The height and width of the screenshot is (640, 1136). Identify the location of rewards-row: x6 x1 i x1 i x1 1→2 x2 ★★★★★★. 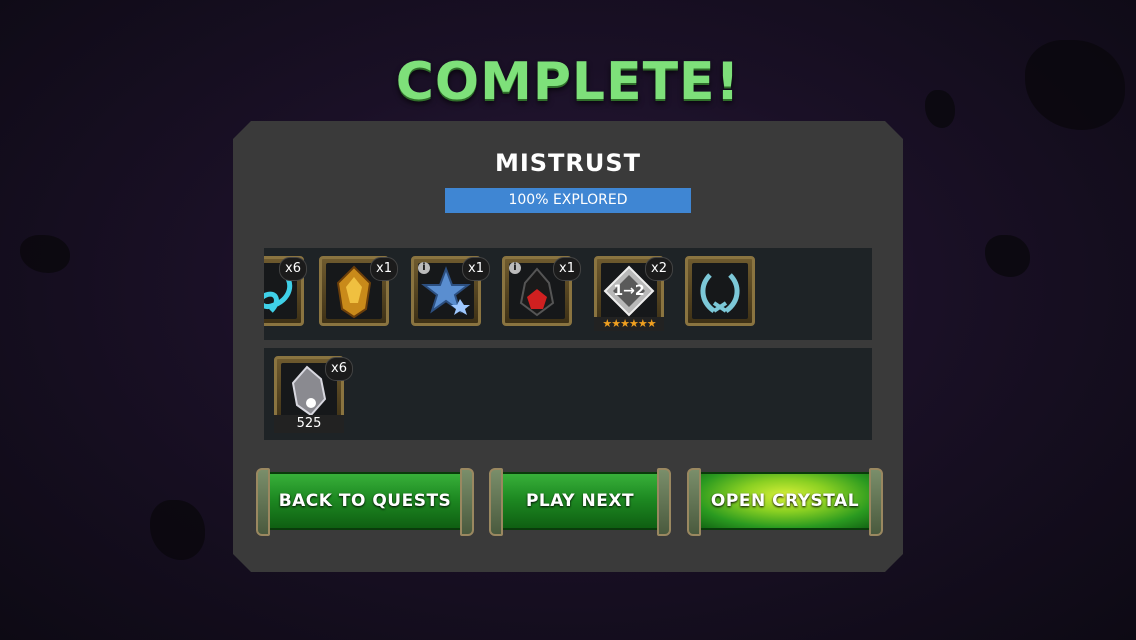
(568, 294).